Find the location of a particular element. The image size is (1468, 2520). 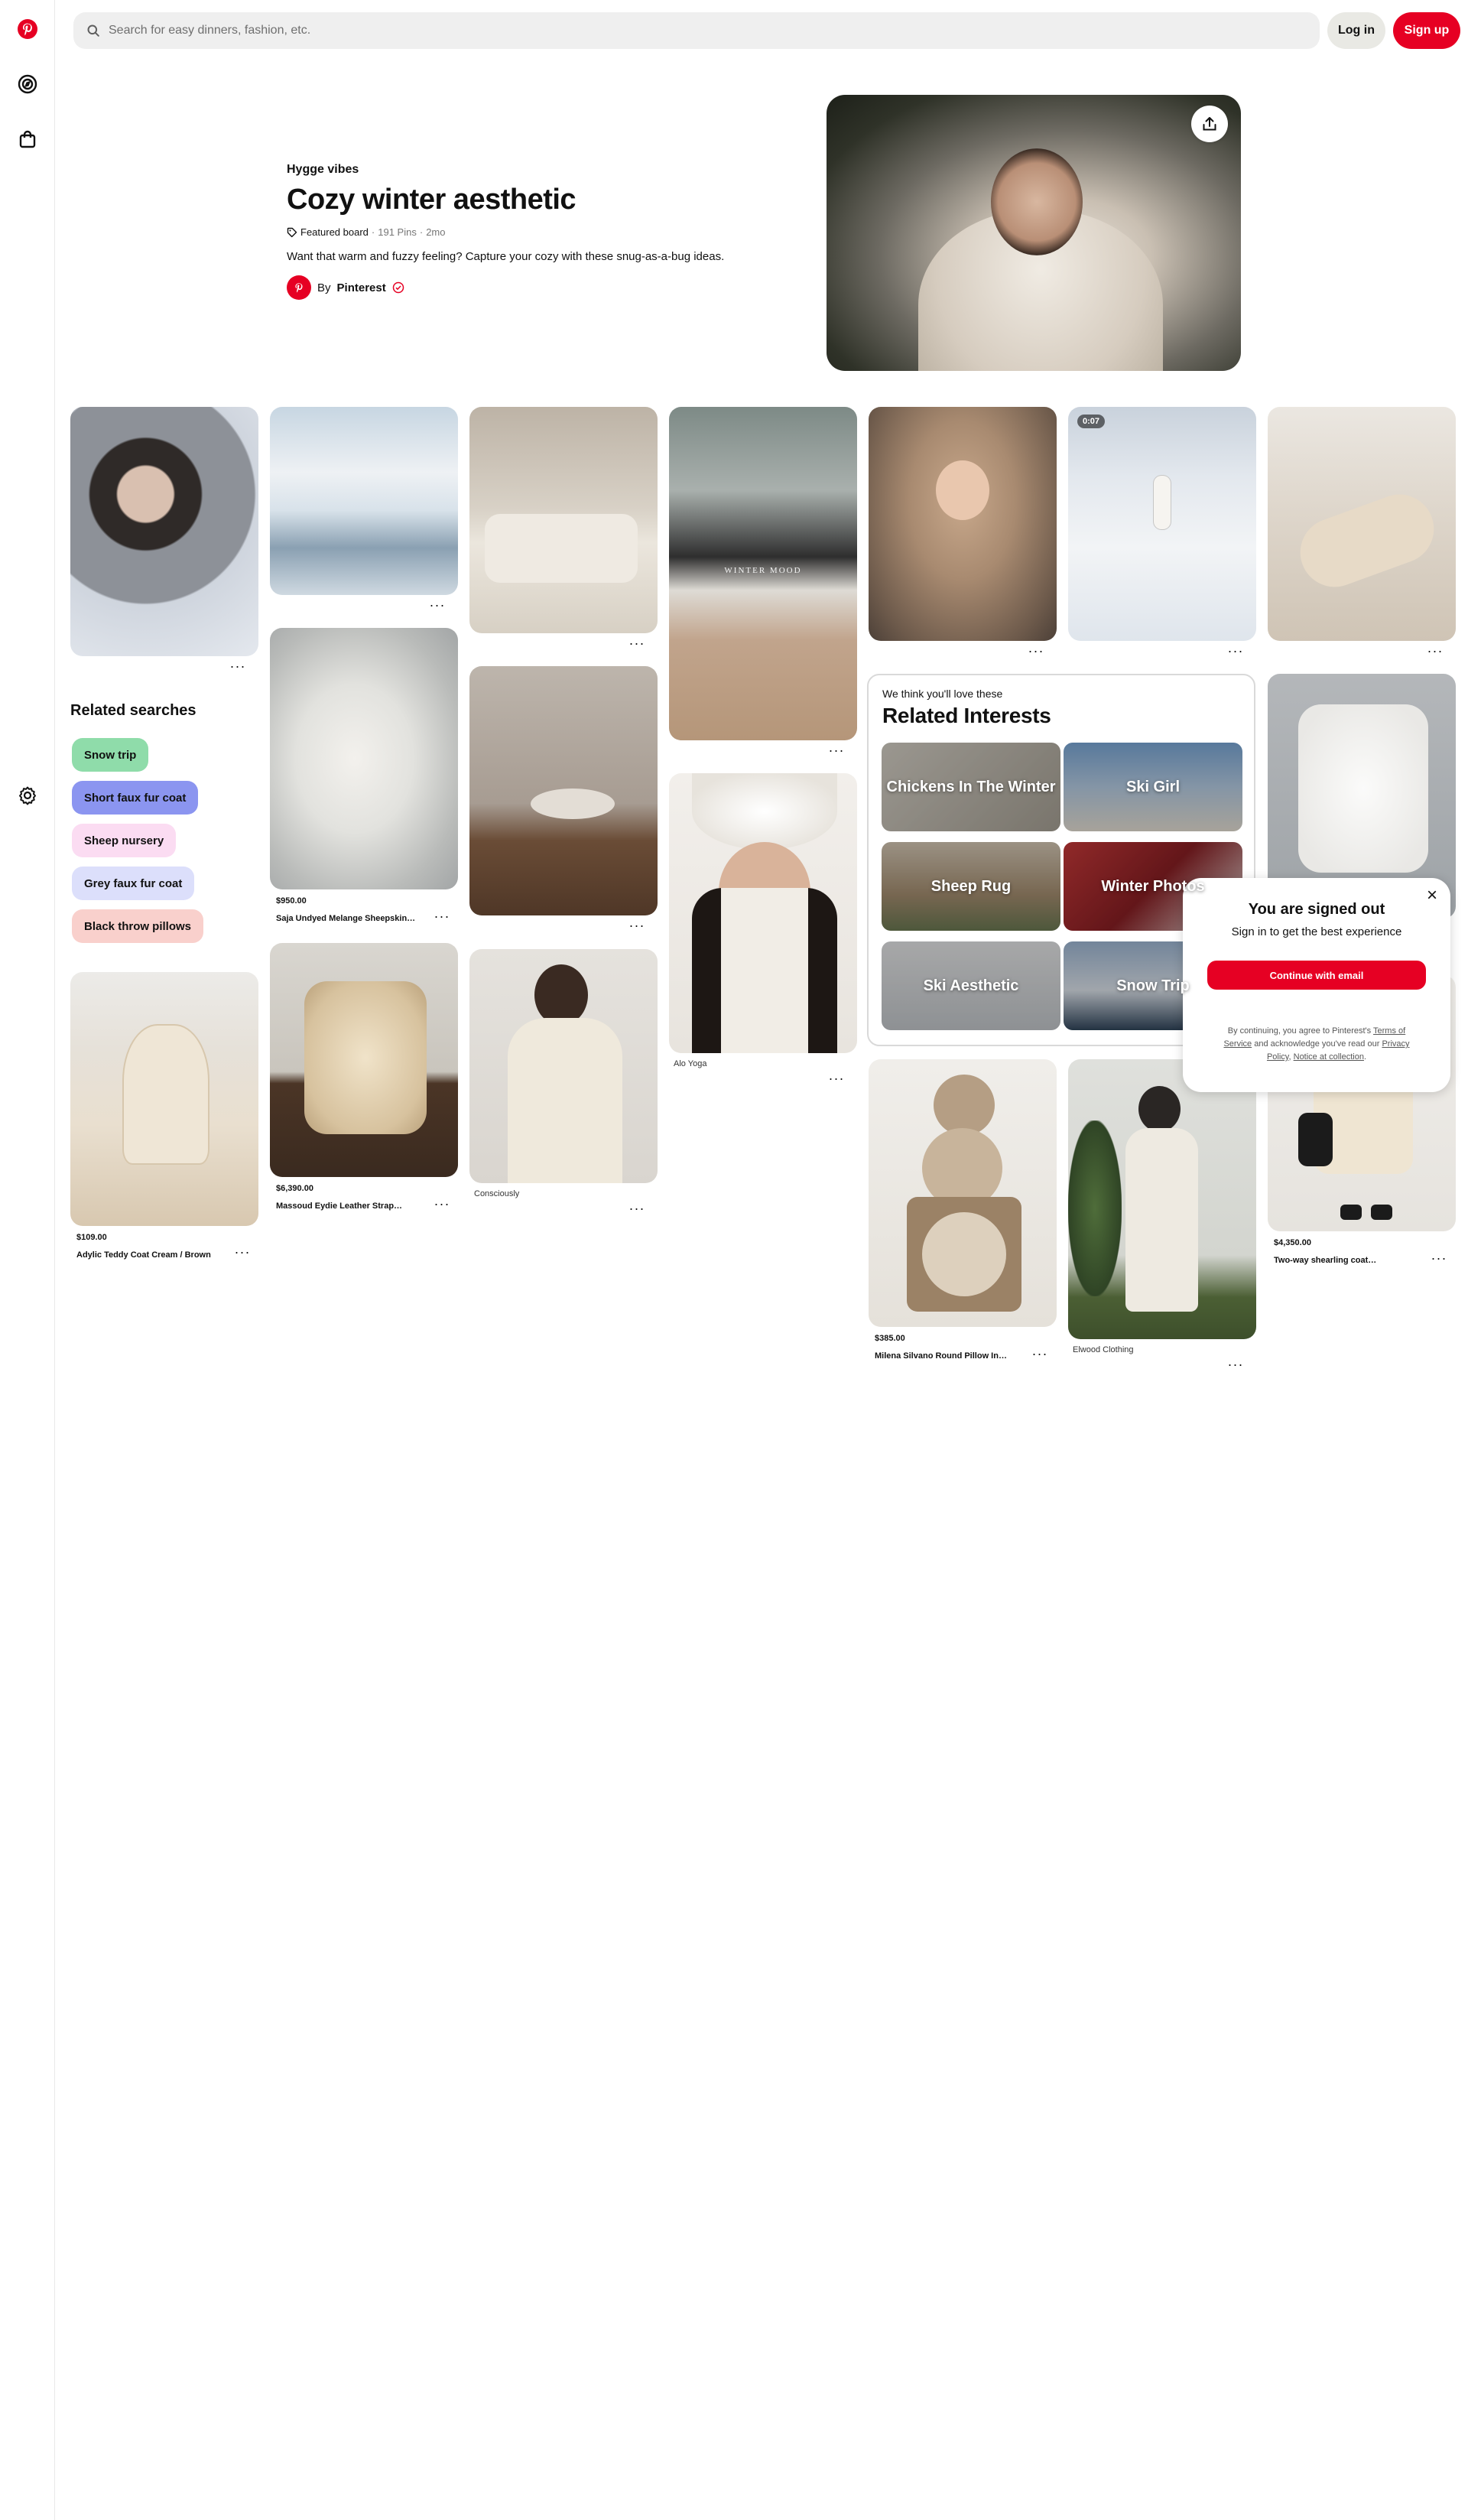

related-interests-title: Related Interests is located at coordinates (966, 716).